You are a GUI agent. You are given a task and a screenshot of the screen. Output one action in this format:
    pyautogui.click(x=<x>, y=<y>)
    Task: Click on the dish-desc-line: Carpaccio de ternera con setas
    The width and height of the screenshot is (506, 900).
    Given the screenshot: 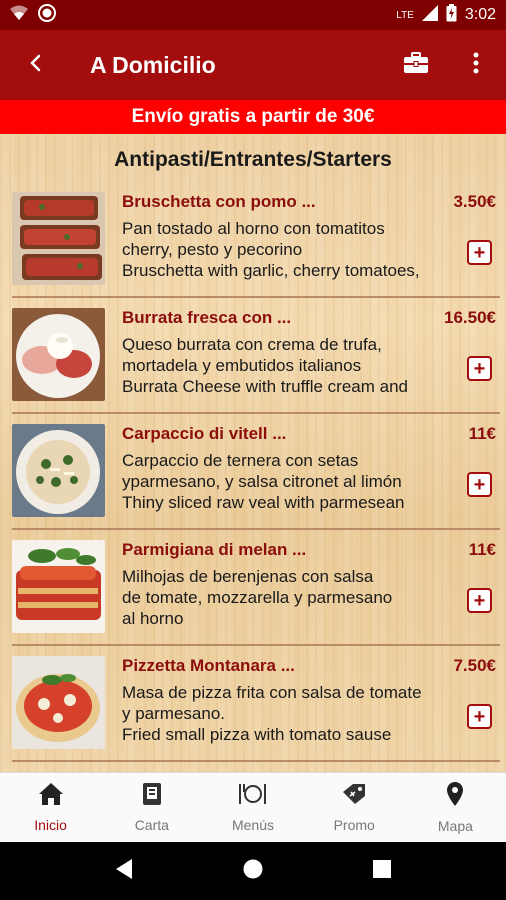 What is the action you would take?
    pyautogui.click(x=240, y=460)
    